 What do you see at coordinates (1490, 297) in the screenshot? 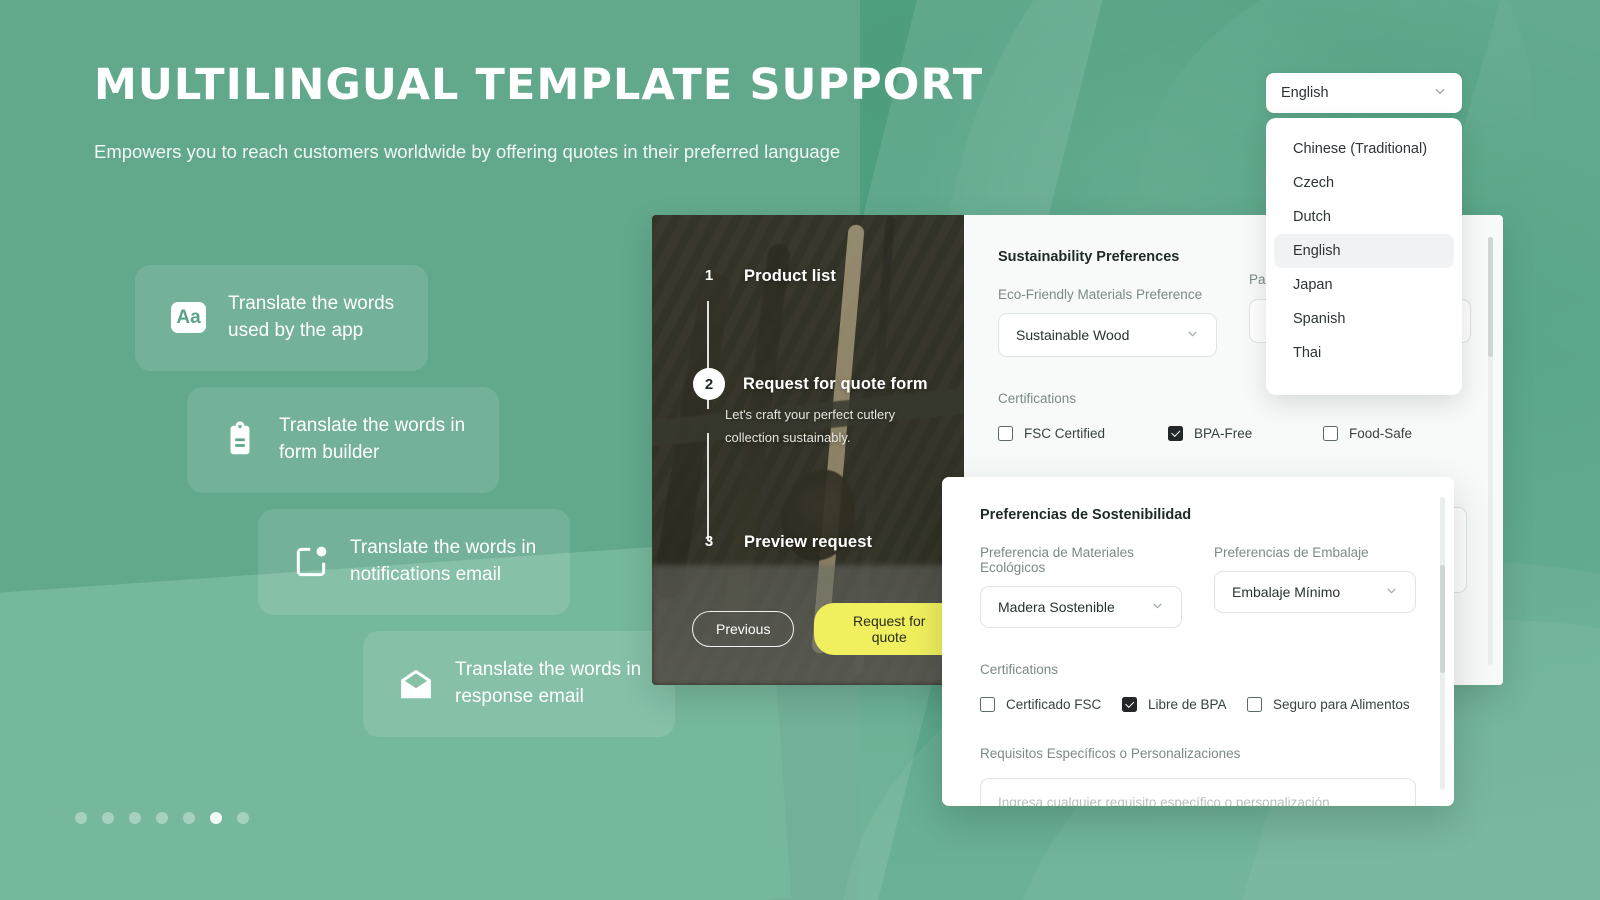
I see `form-scrollbar-thumb` at bounding box center [1490, 297].